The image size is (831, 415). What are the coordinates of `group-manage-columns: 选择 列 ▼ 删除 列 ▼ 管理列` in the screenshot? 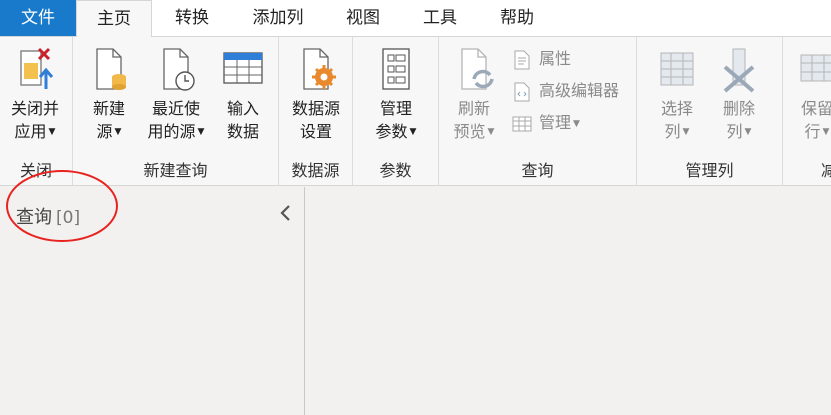 It's located at (710, 111).